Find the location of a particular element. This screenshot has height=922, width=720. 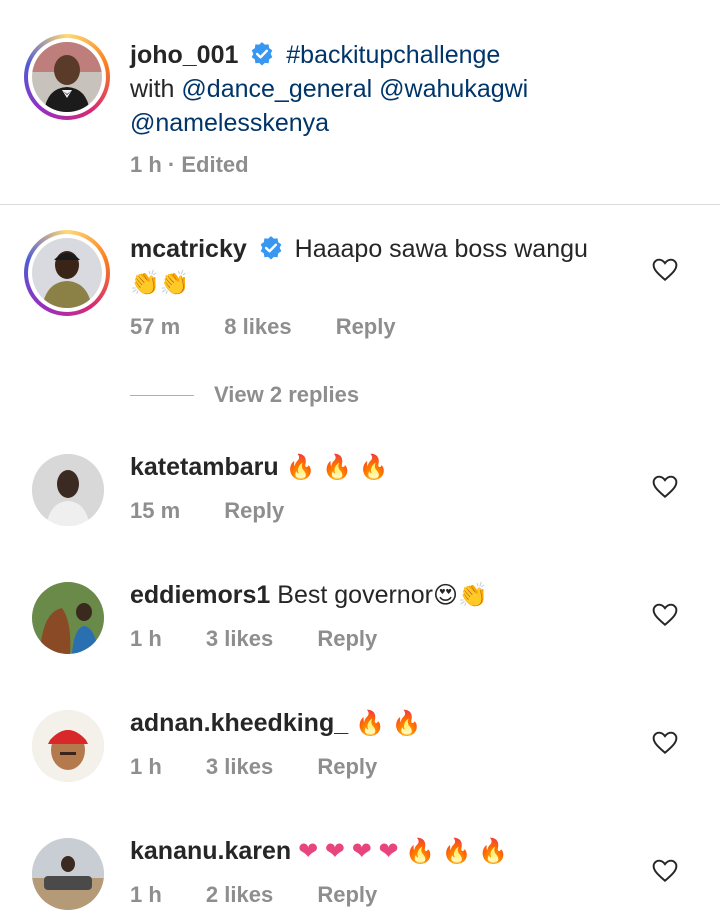

comment-likes: 8 likes is located at coordinates (257, 327).